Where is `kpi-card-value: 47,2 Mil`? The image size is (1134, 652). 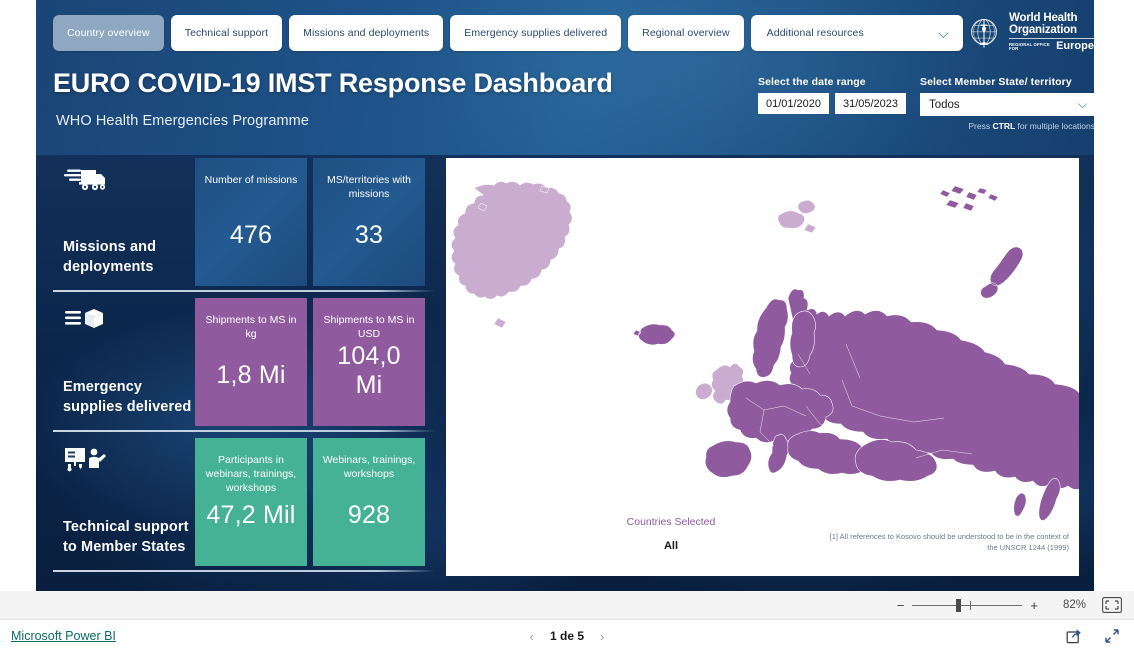 kpi-card-value: 47,2 Mil is located at coordinates (251, 515).